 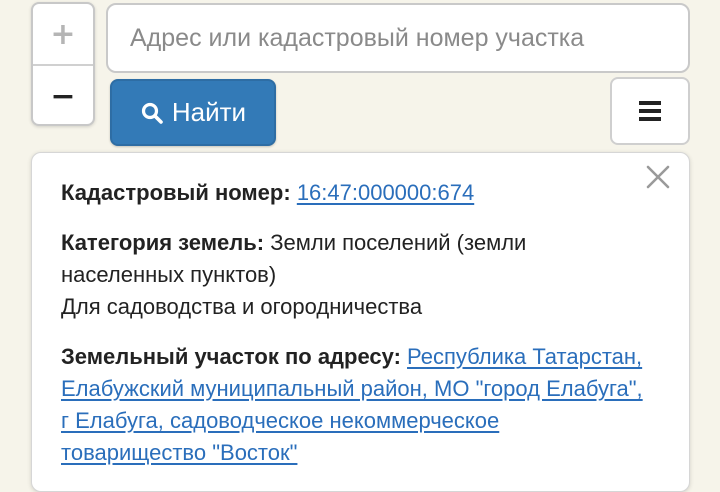 I want to click on menu-button, so click(x=650, y=111).